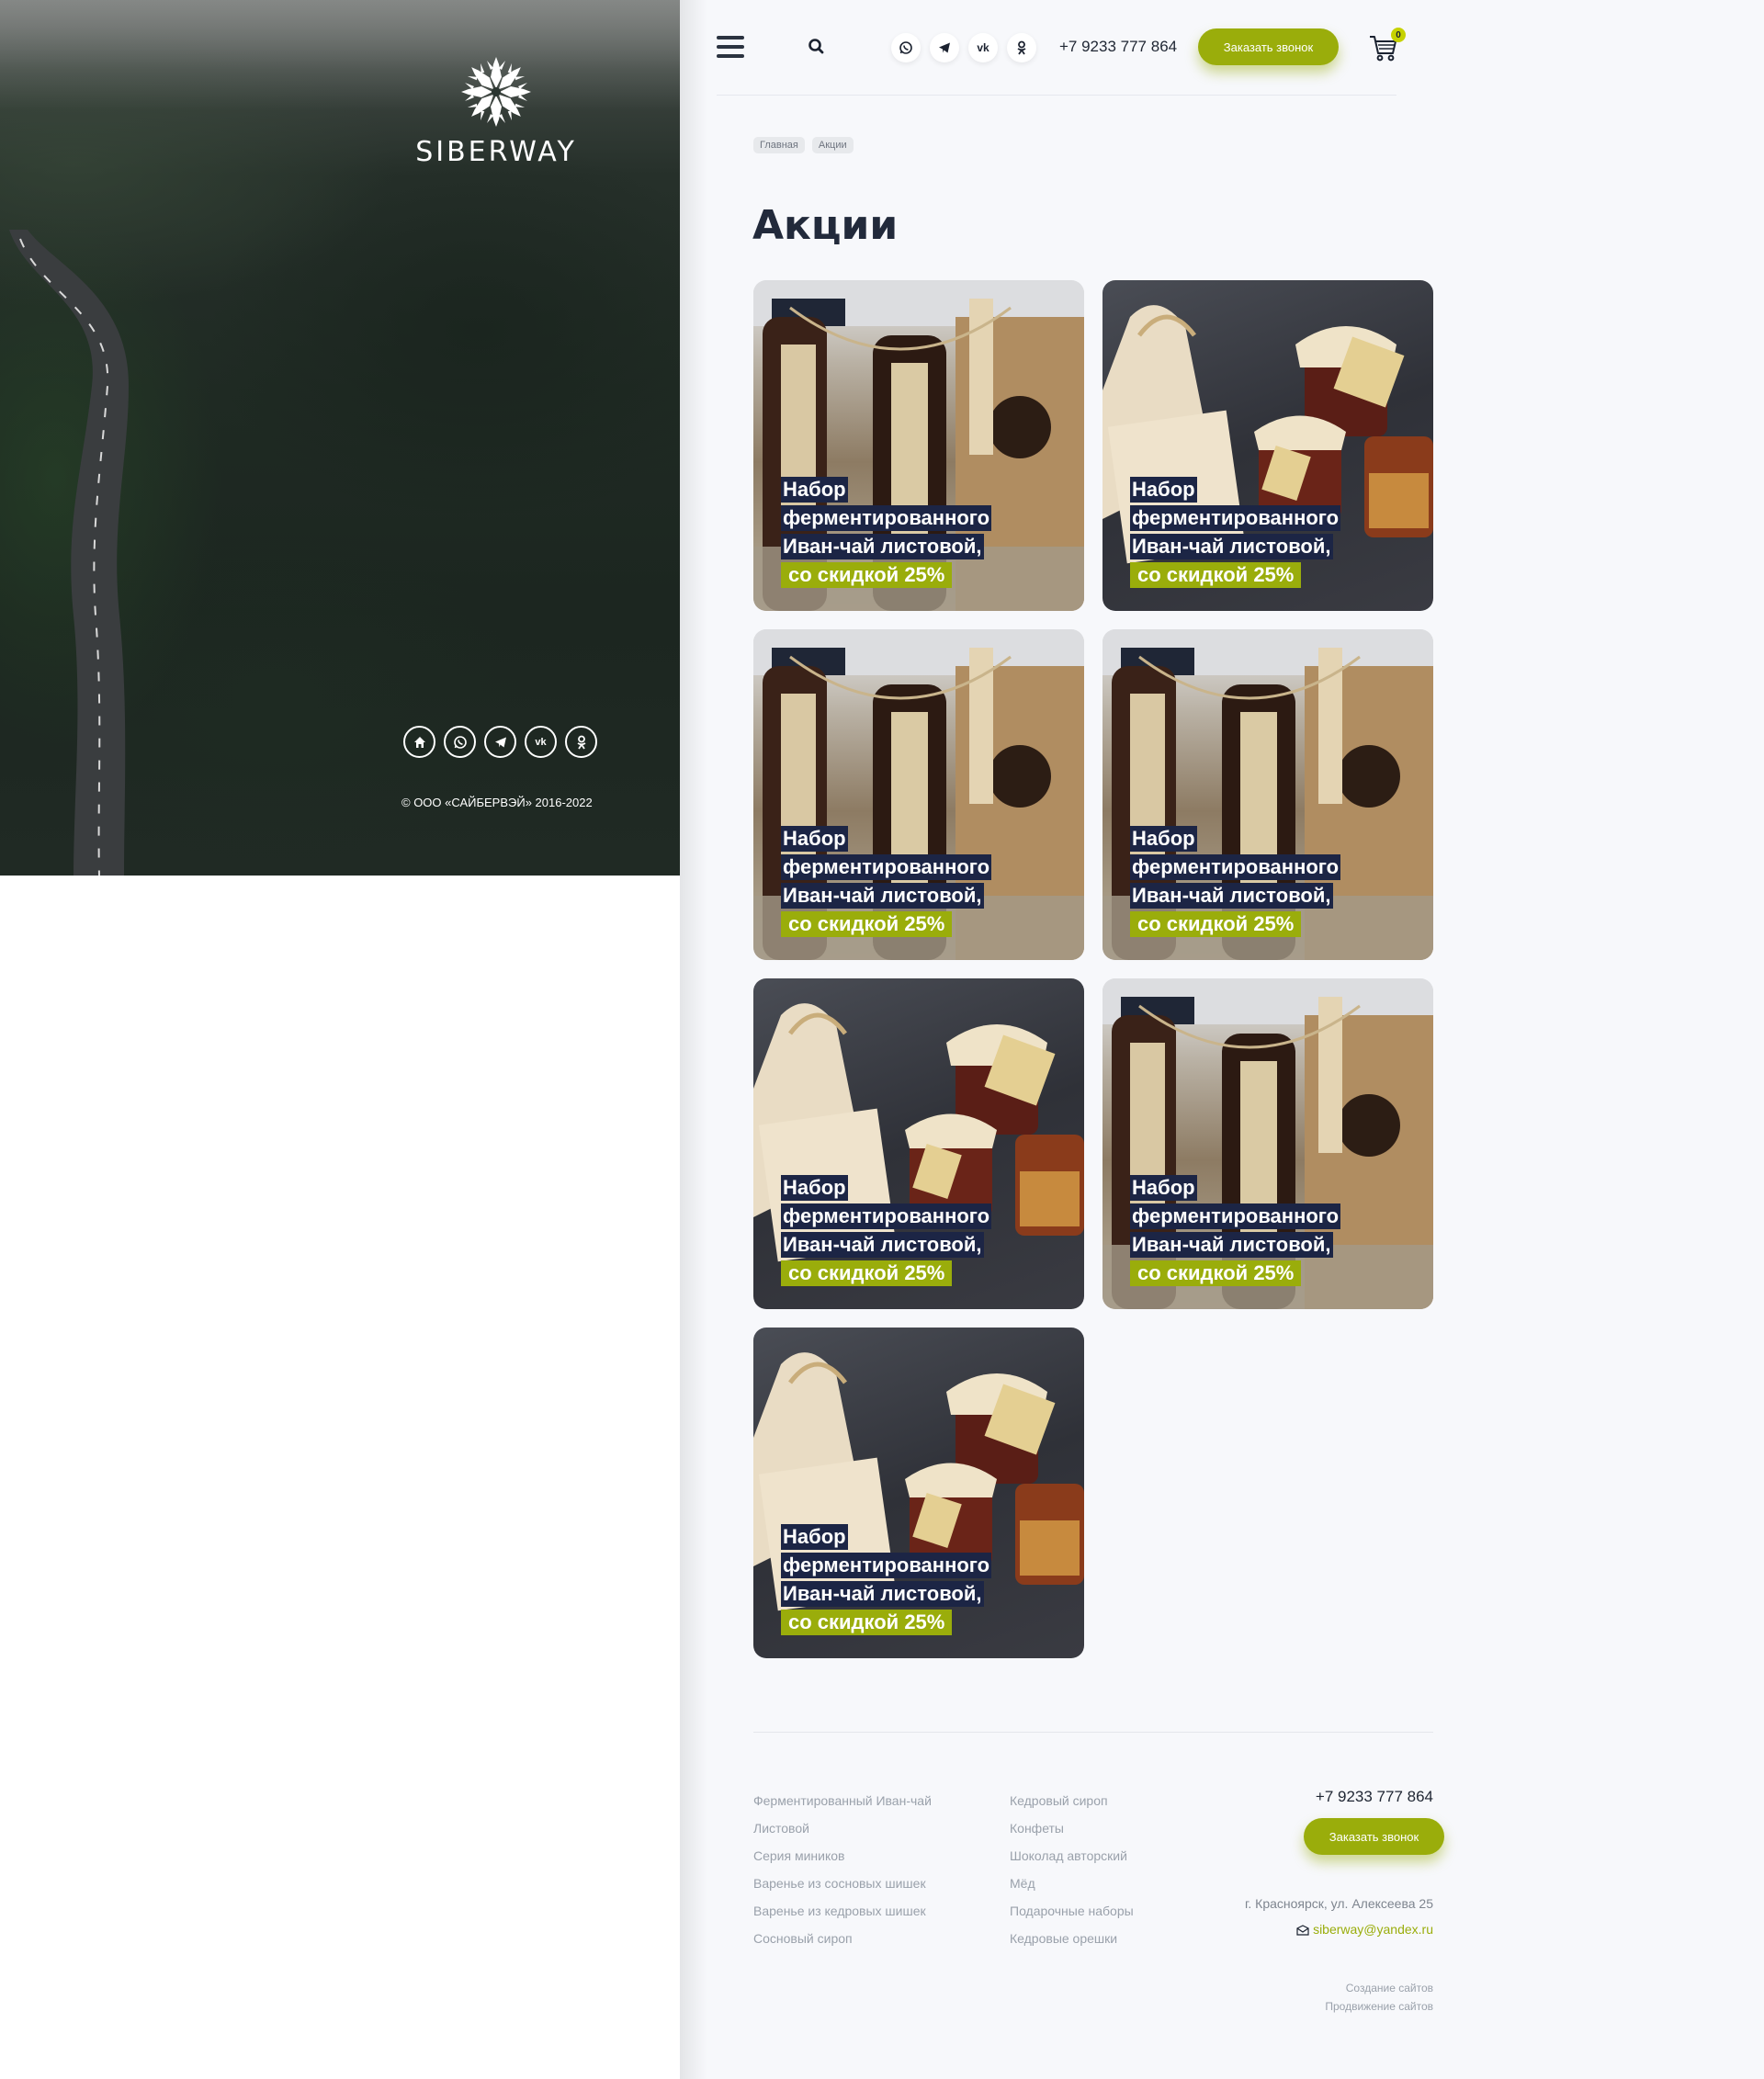 The image size is (1764, 2079). I want to click on header-phone: +7 9233 777 864, so click(1118, 47).